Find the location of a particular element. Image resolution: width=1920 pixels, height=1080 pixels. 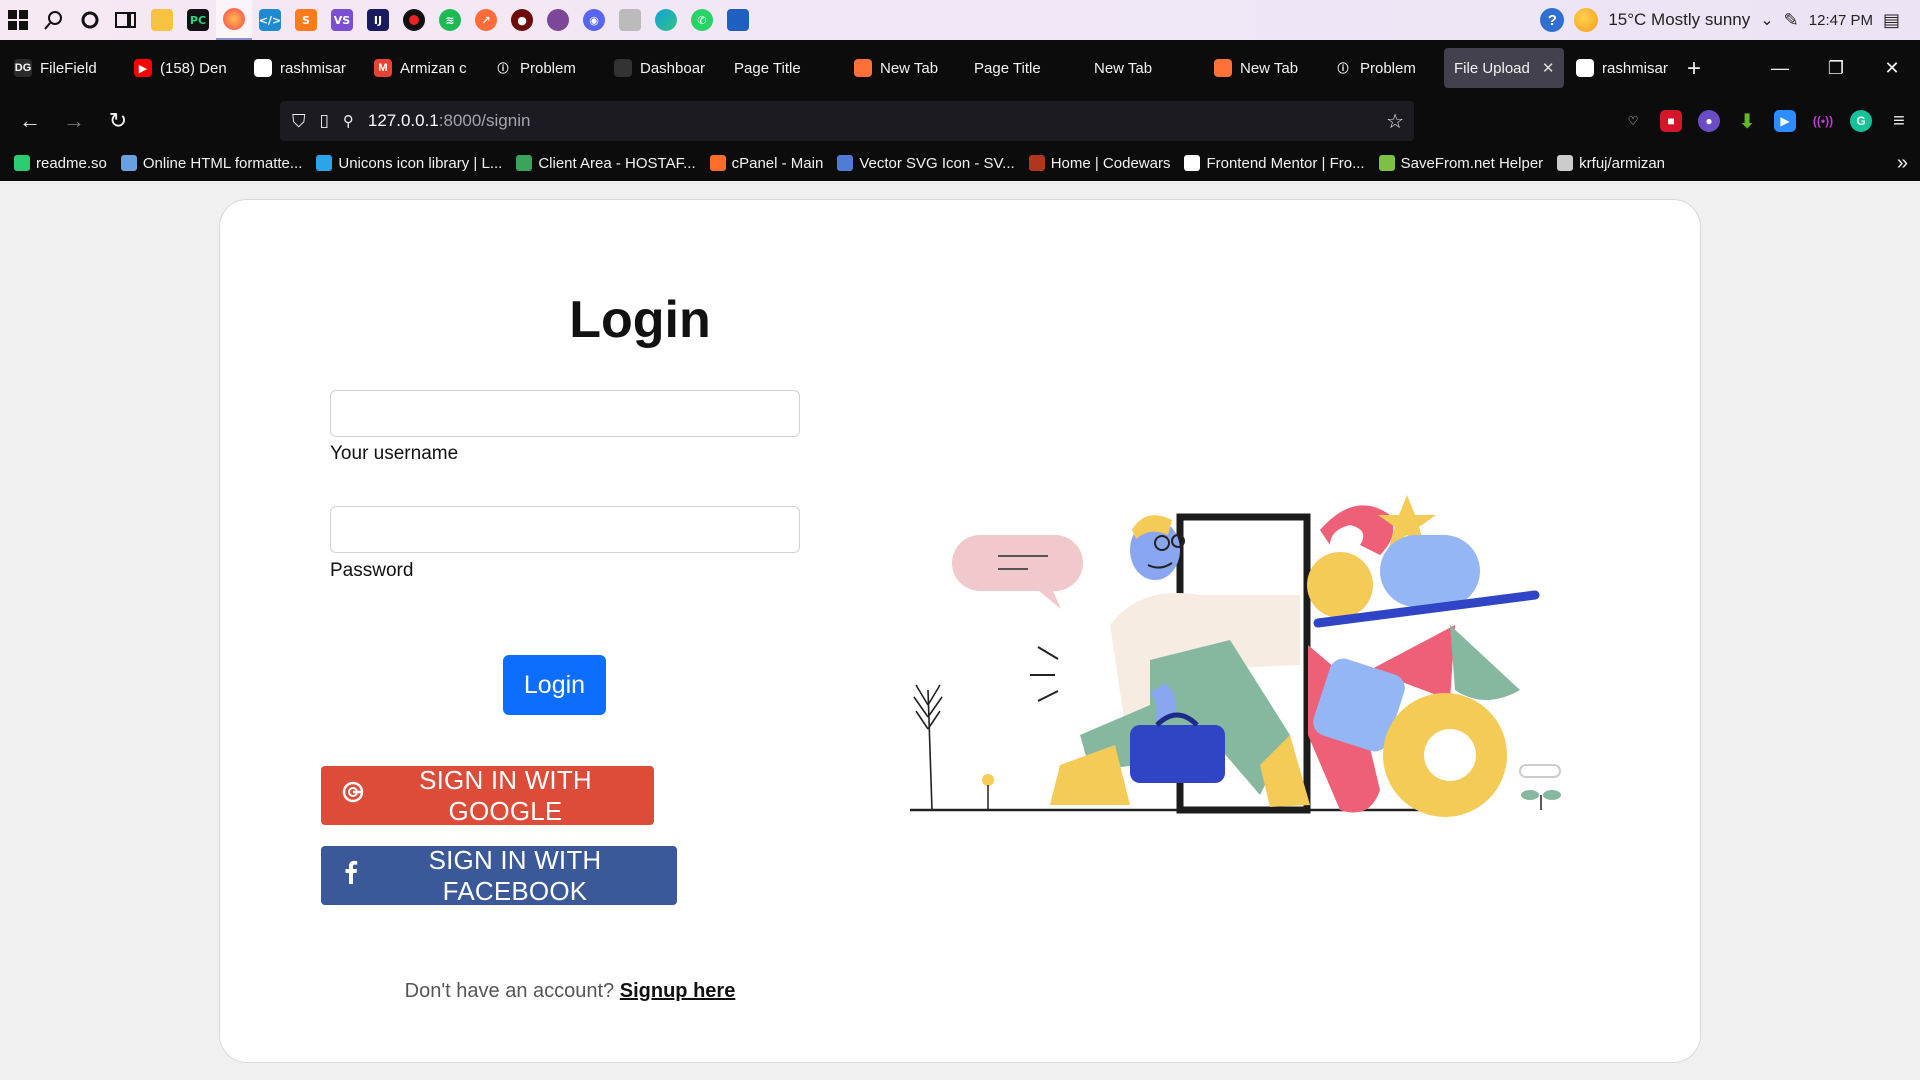

close-window-icon: ✕ is located at coordinates (1892, 68).